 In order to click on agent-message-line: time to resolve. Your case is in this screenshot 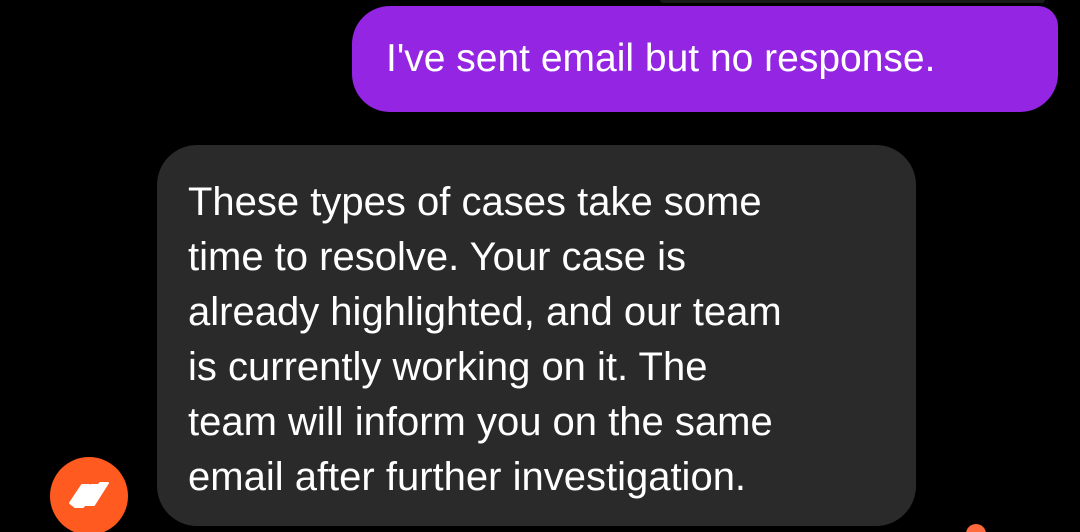, I will do `click(437, 257)`.